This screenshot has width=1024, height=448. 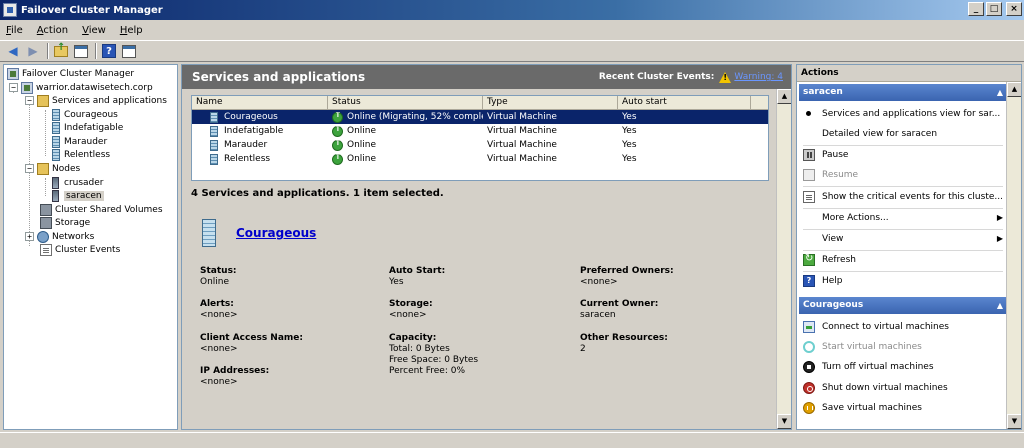 I want to click on column-status: Status, so click(x=405, y=102).